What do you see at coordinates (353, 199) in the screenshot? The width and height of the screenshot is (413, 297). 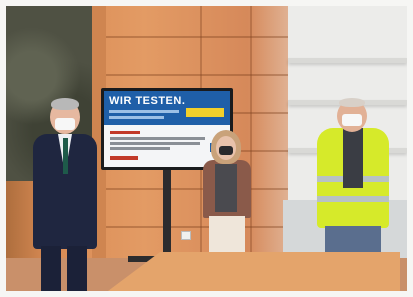 I see `reflective-stripe` at bounding box center [353, 199].